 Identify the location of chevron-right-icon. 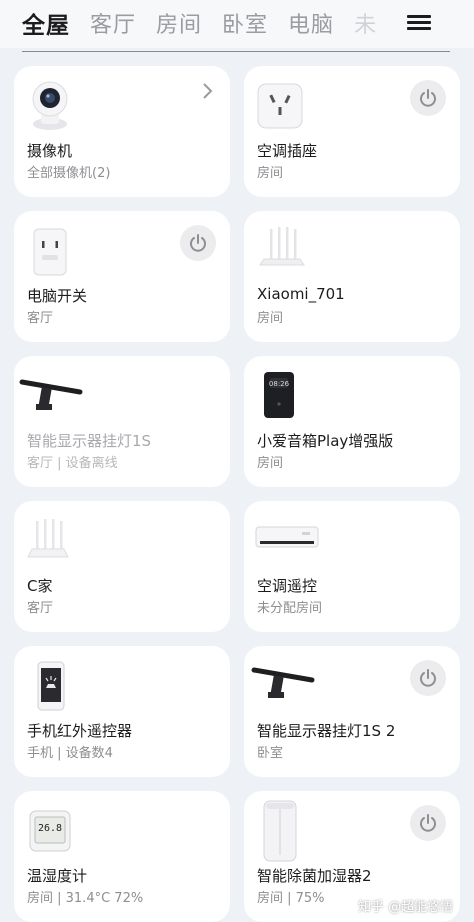
(208, 91).